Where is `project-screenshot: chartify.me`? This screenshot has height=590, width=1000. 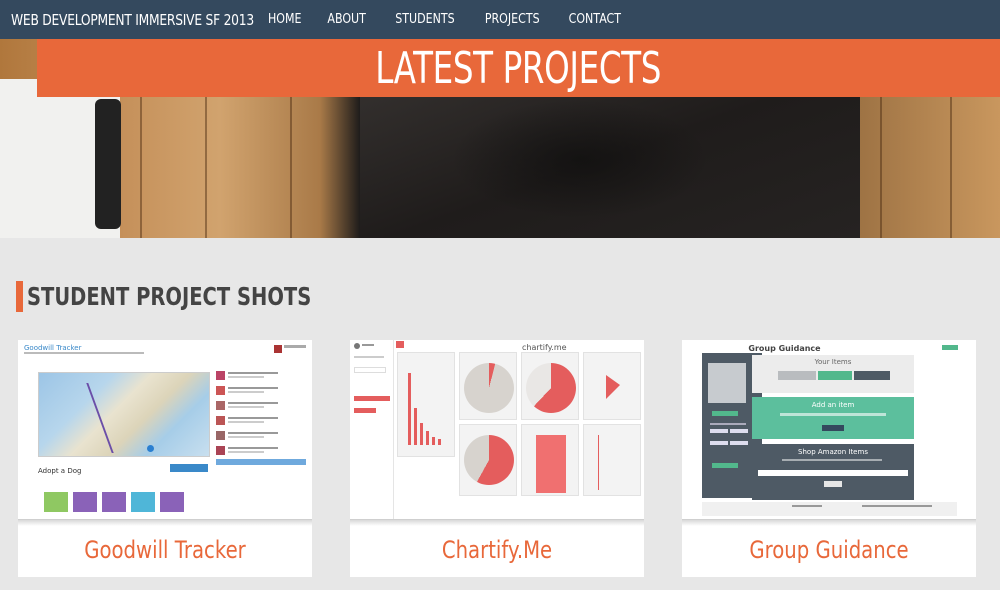 project-screenshot: chartify.me is located at coordinates (497, 430).